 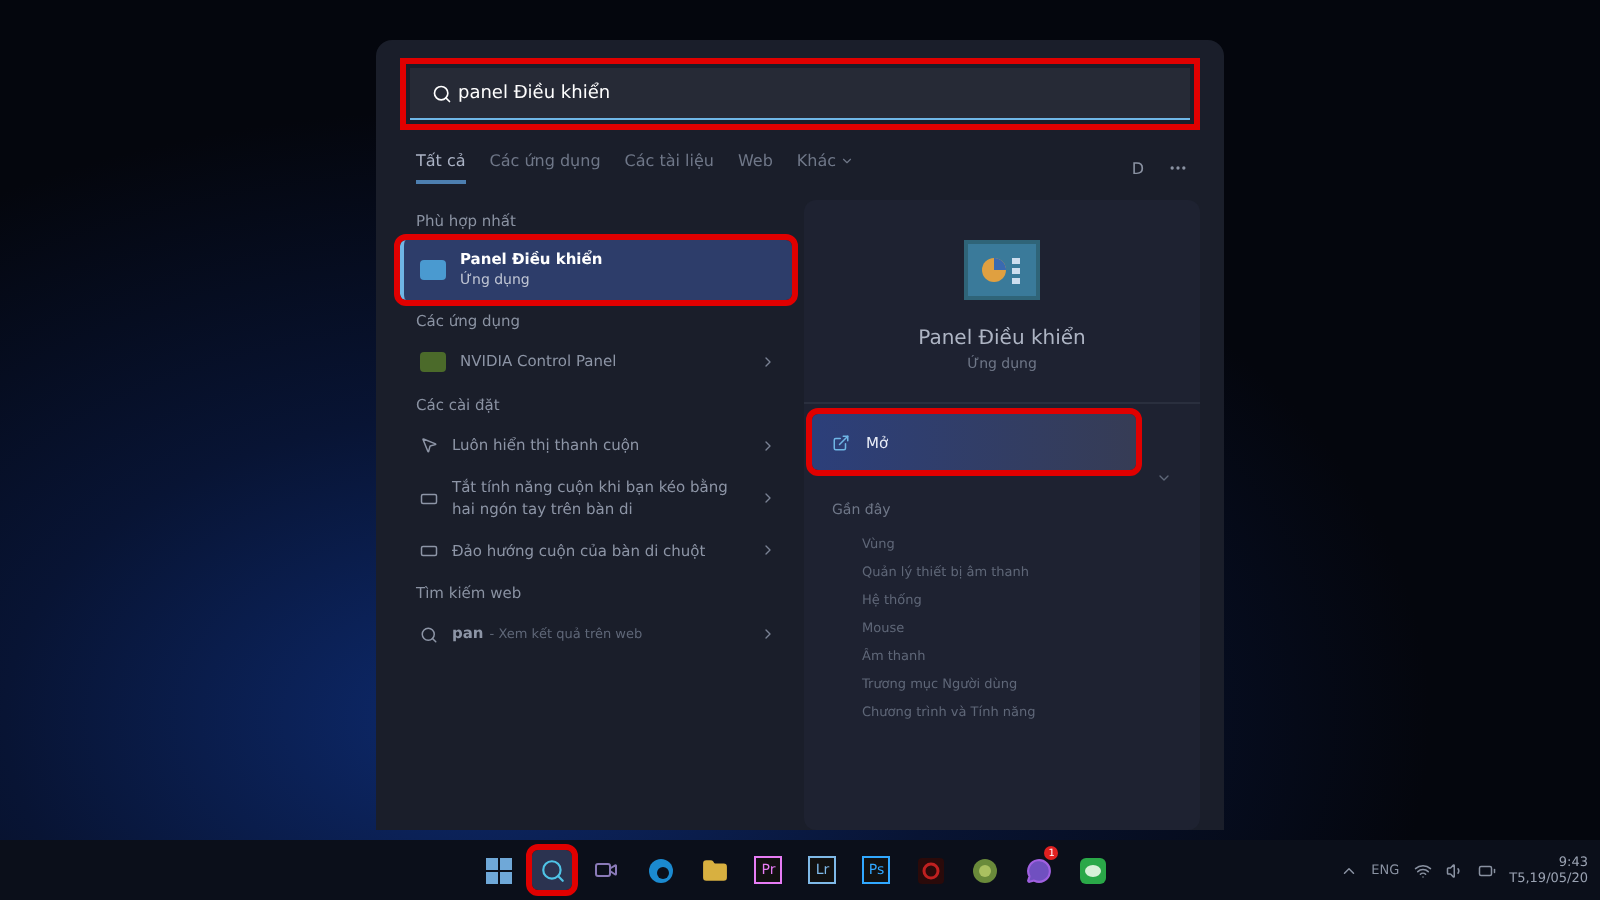 What do you see at coordinates (1002, 339) in the screenshot?
I see `preview-title: Panel Điều khiển` at bounding box center [1002, 339].